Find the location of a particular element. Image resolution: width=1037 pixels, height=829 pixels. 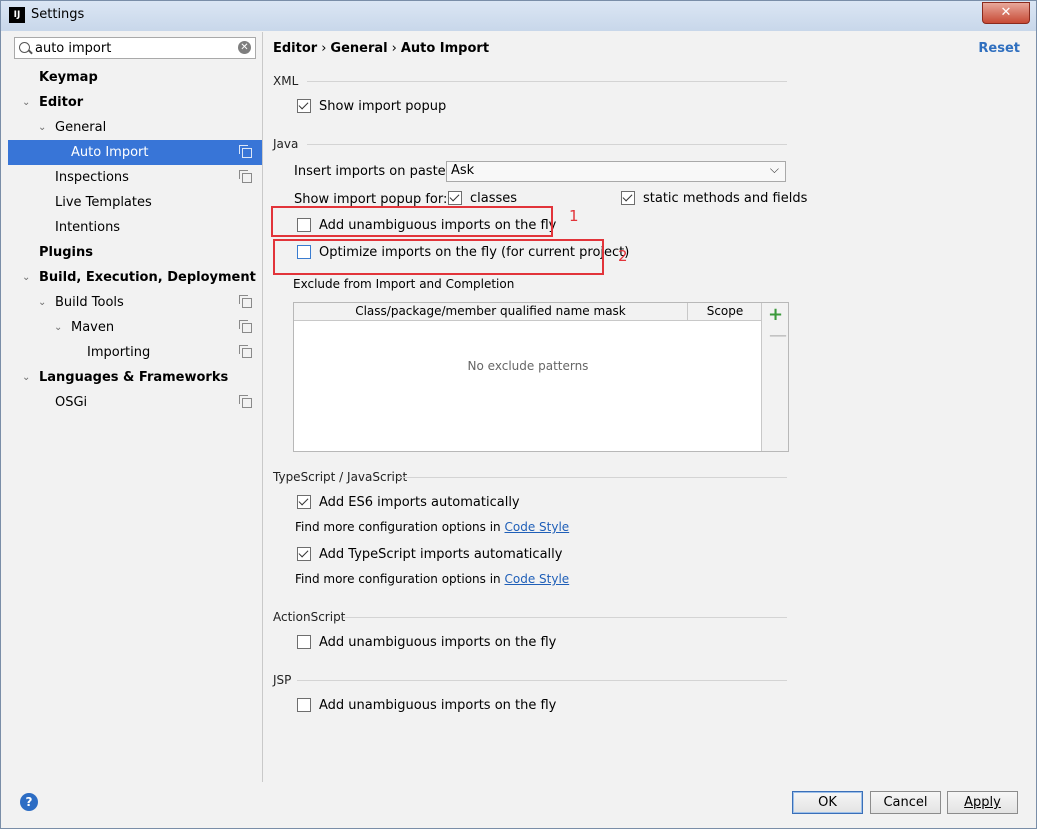

tree-item-label: Keymap is located at coordinates (68, 77).